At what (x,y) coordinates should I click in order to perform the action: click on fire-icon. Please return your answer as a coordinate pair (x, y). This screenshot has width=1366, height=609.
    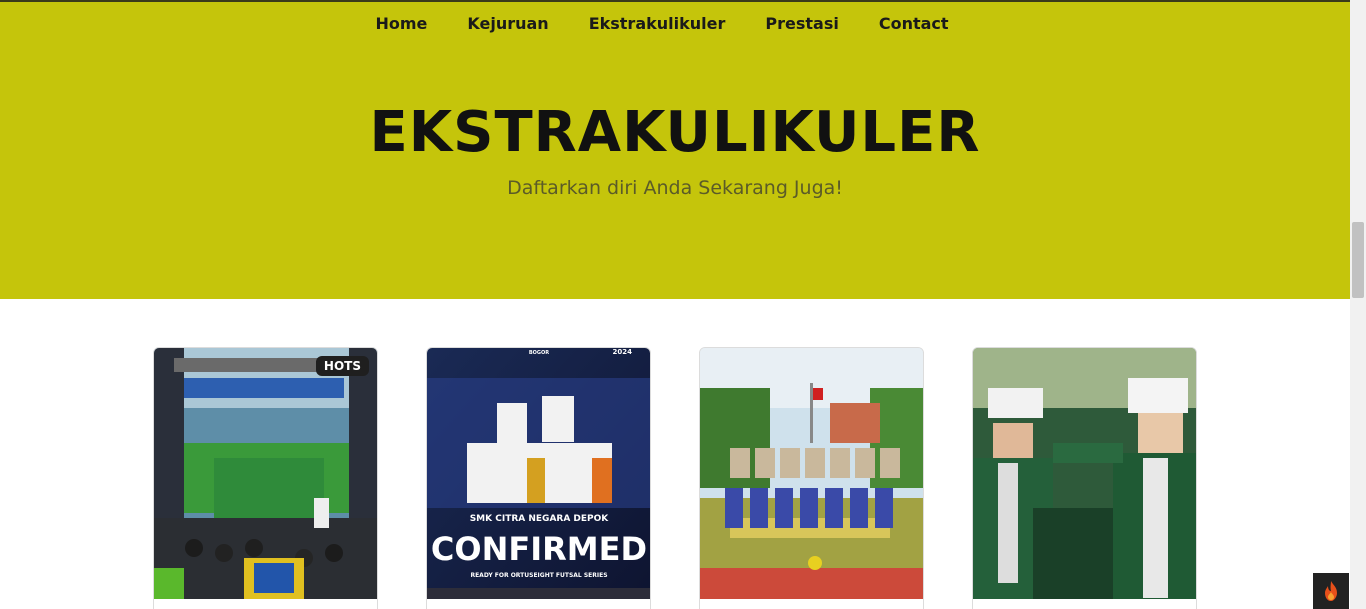
    Looking at the image, I should click on (1331, 591).